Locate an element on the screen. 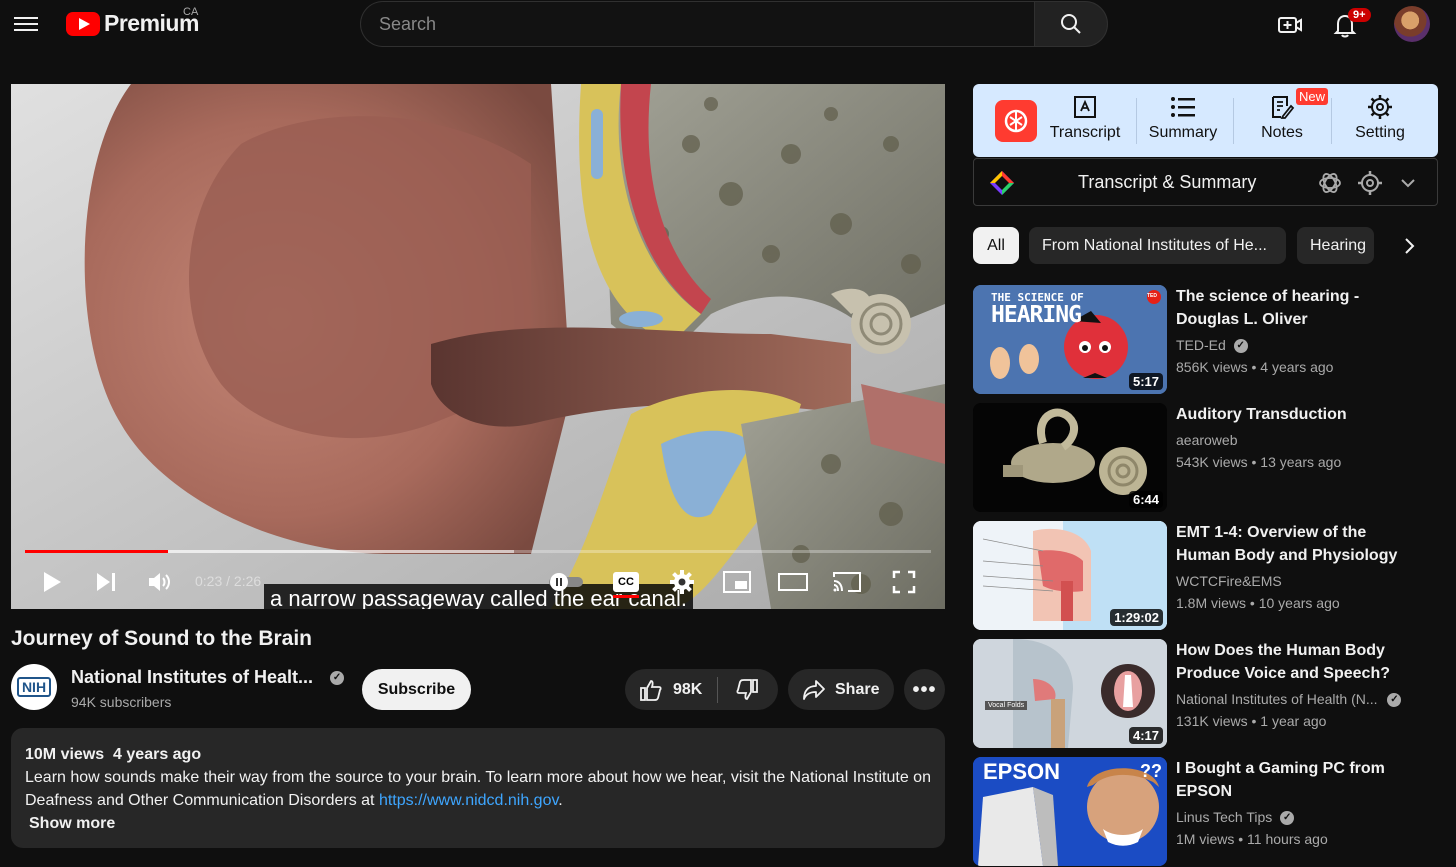  rec-views: 1.8M views is located at coordinates (1211, 603).